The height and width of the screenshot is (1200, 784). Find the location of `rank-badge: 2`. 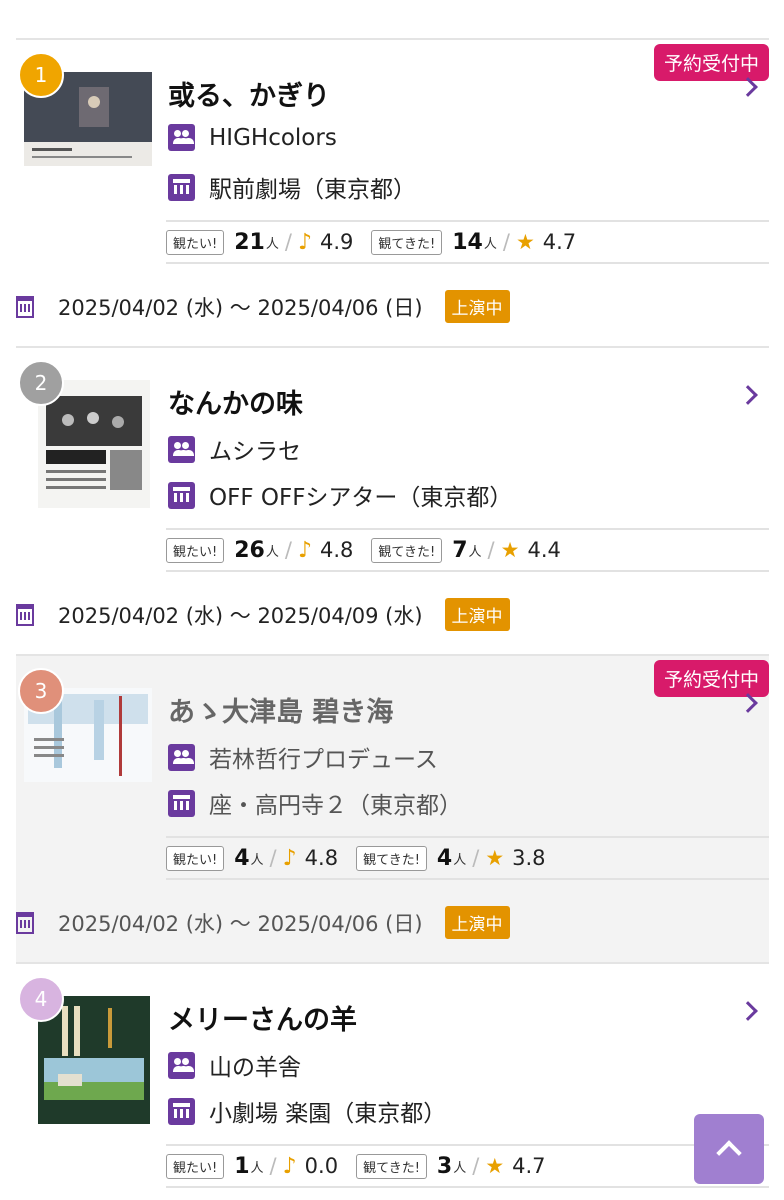

rank-badge: 2 is located at coordinates (41, 383).